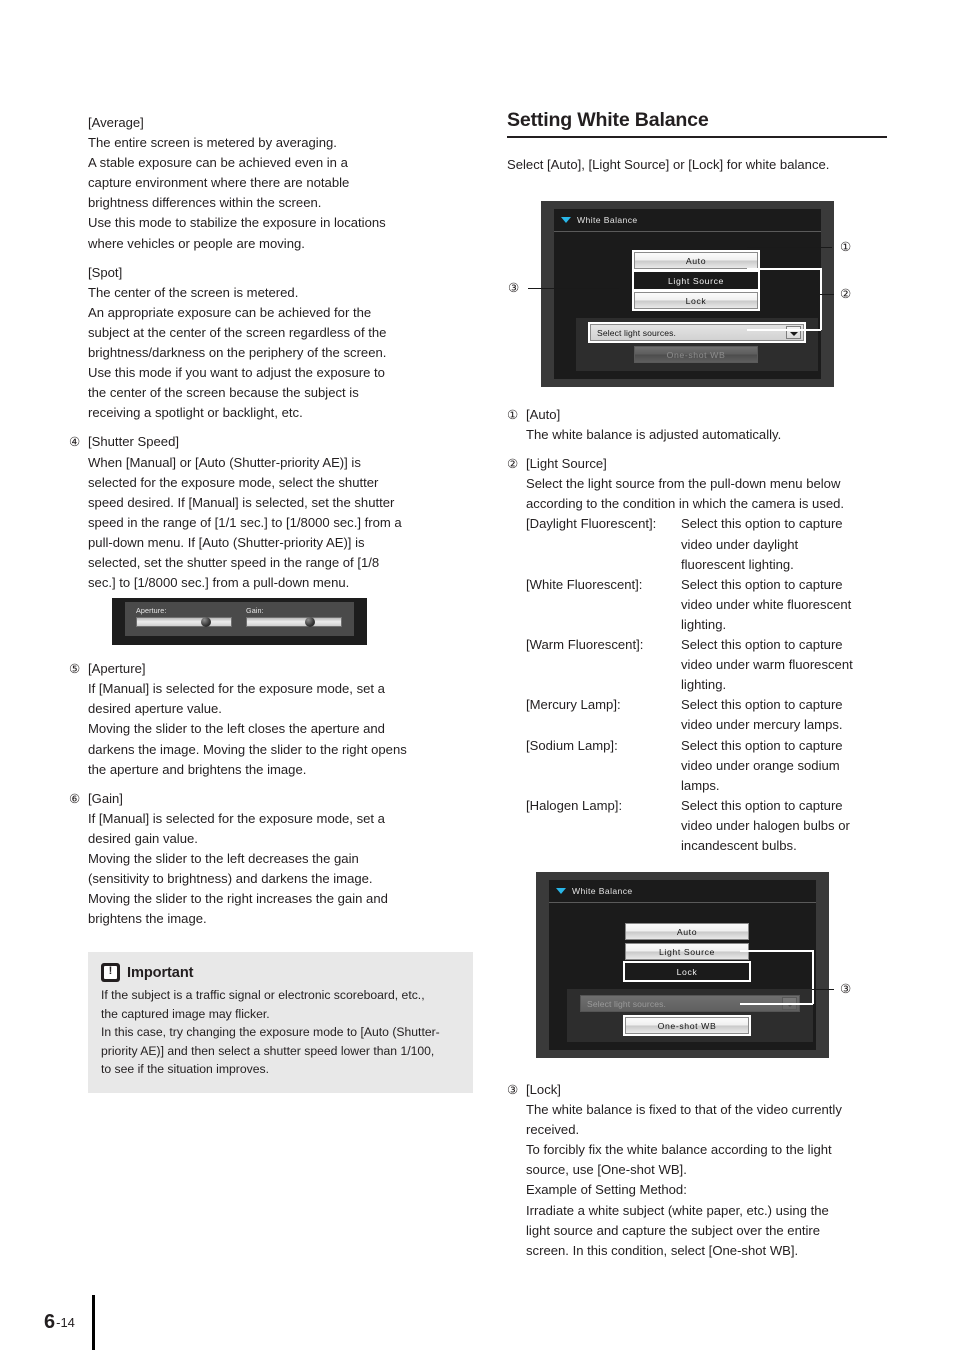 Image resolution: width=954 pixels, height=1350 pixels. I want to click on gain-slider-track, so click(294, 622).